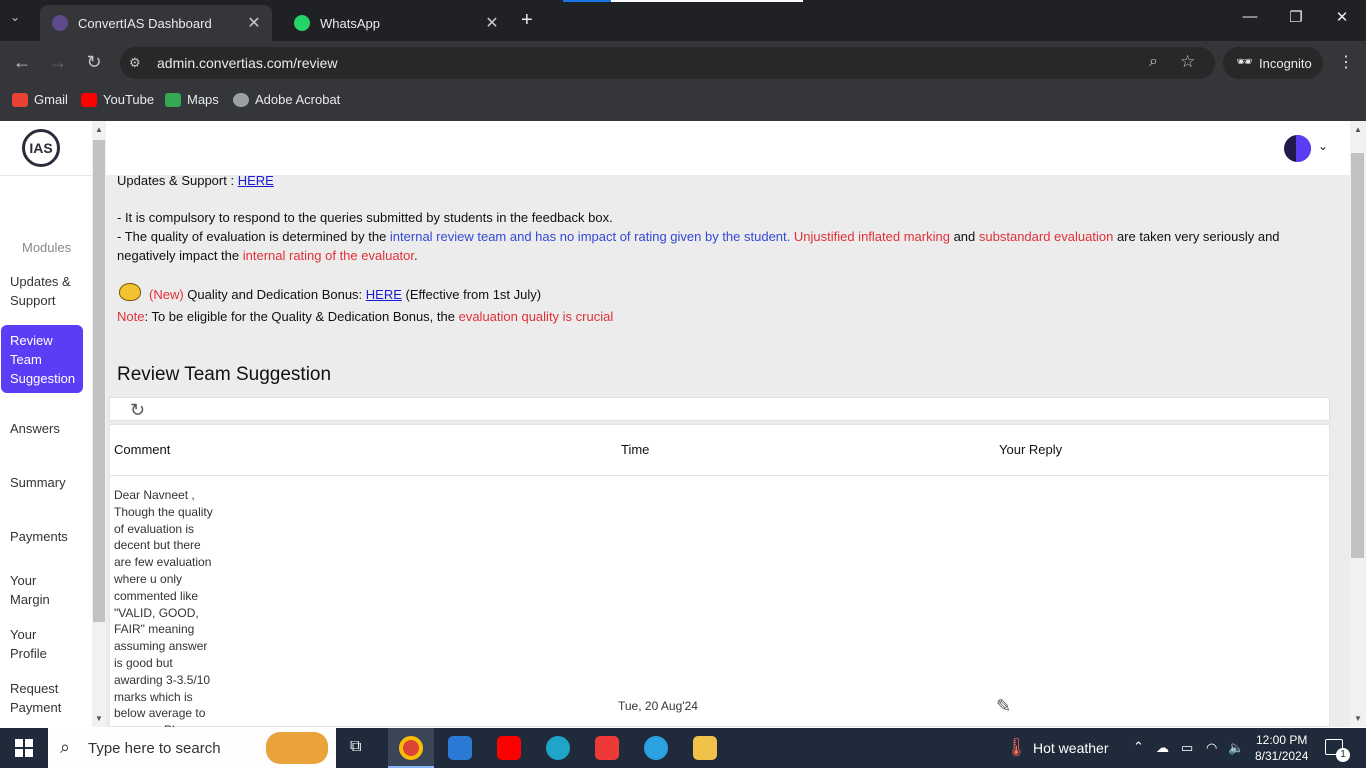 The width and height of the screenshot is (1366, 768). What do you see at coordinates (41, 148) in the screenshot?
I see `convertias-logo: IAS` at bounding box center [41, 148].